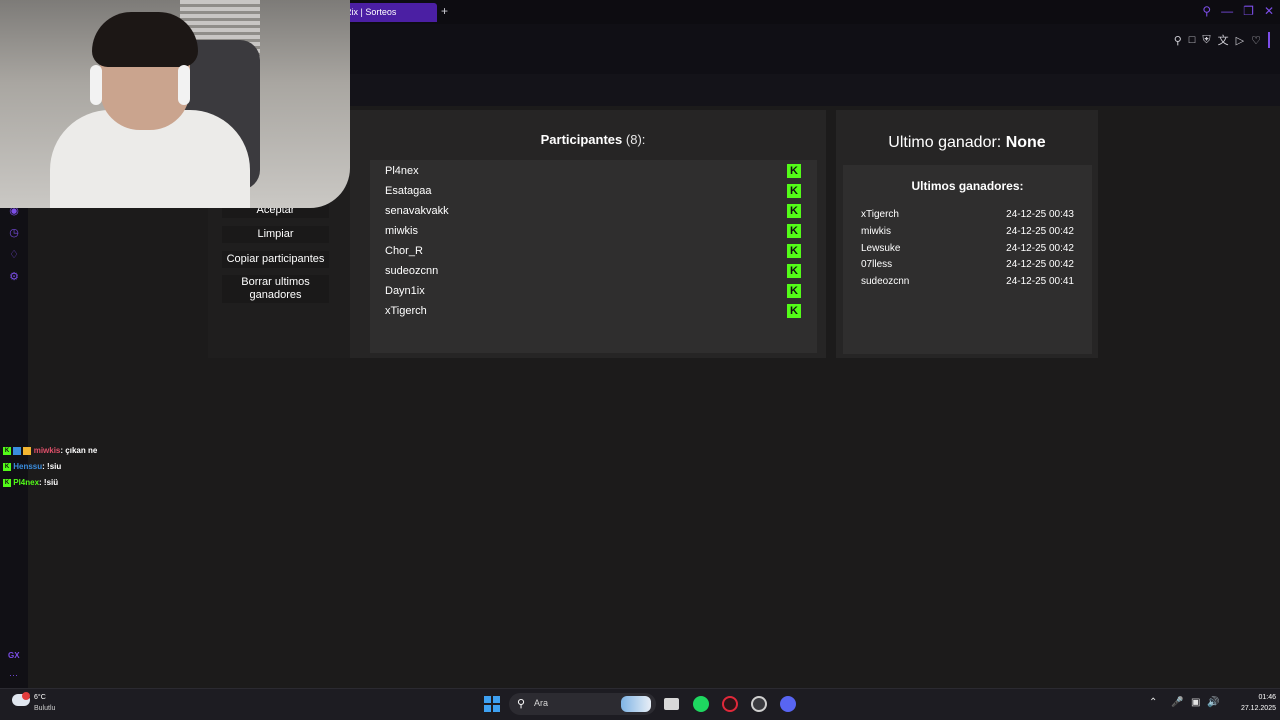 This screenshot has height=720, width=1280. What do you see at coordinates (1238, 11) in the screenshot?
I see `window-controls: ⚲ — ❐ ✕` at bounding box center [1238, 11].